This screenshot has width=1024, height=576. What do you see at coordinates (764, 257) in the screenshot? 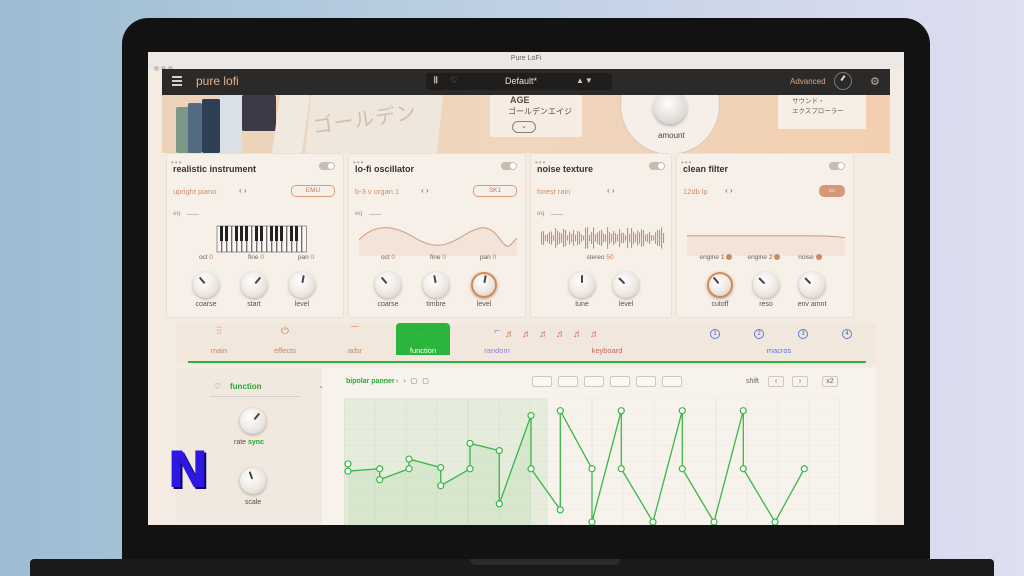
I see `param-engine-2: engine 2` at bounding box center [764, 257].